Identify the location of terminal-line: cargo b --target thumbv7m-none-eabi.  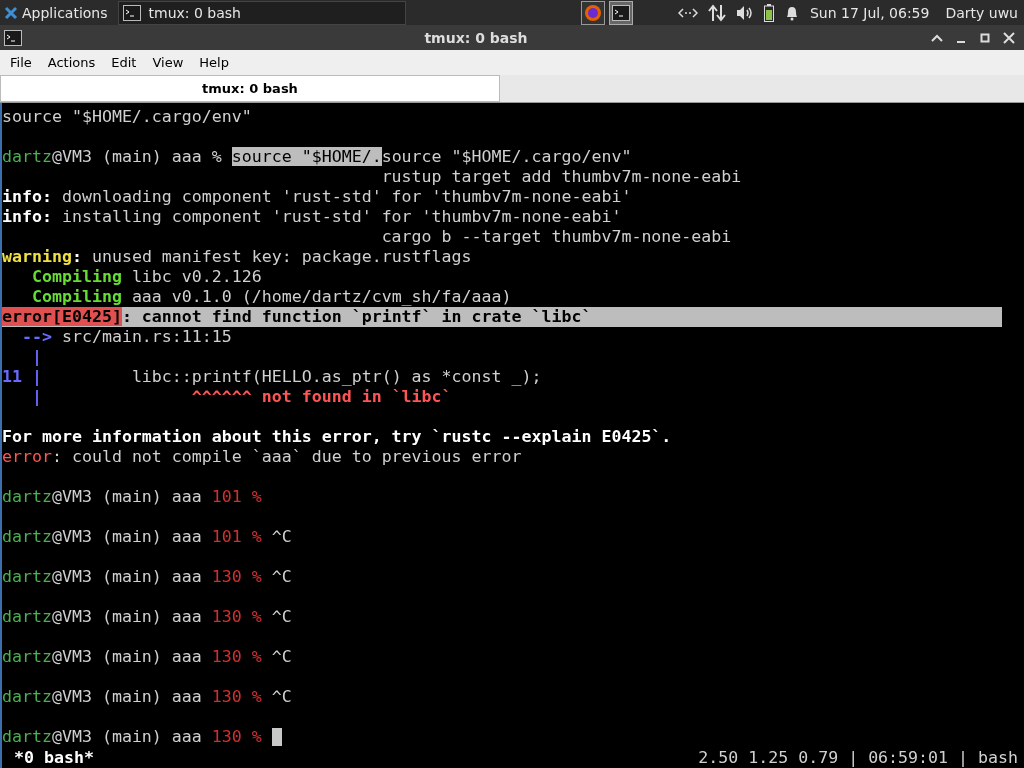
(556, 237).